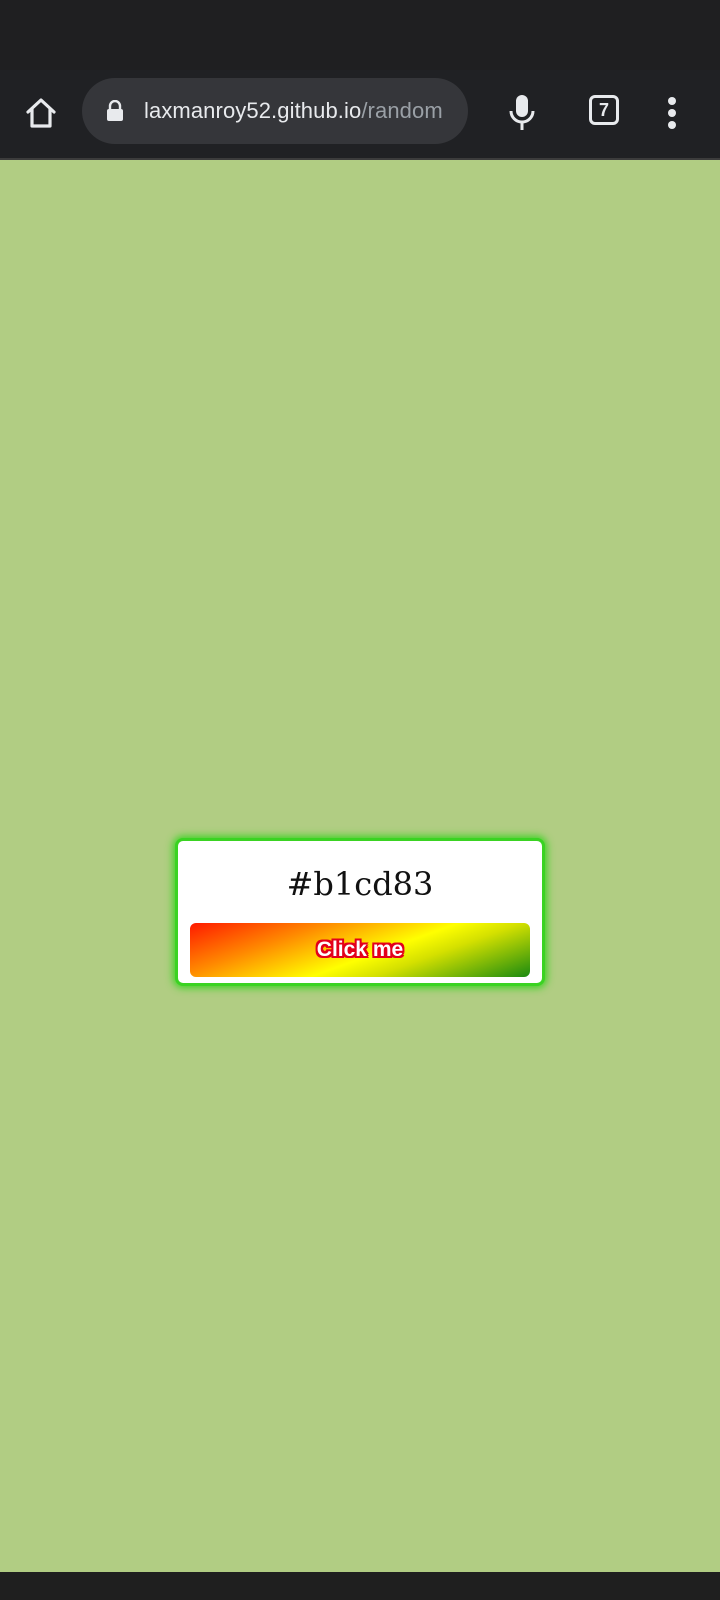  I want to click on address-bar: laxmanroy52.github.io/random, so click(275, 111).